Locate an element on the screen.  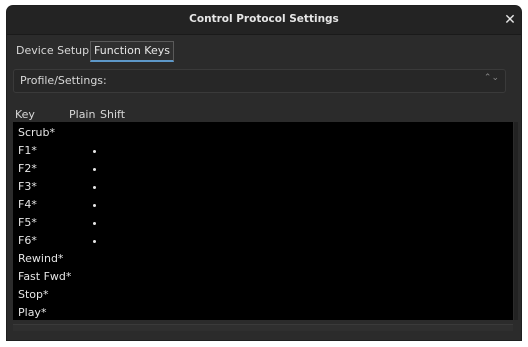
column-header-key: Key is located at coordinates (25, 114).